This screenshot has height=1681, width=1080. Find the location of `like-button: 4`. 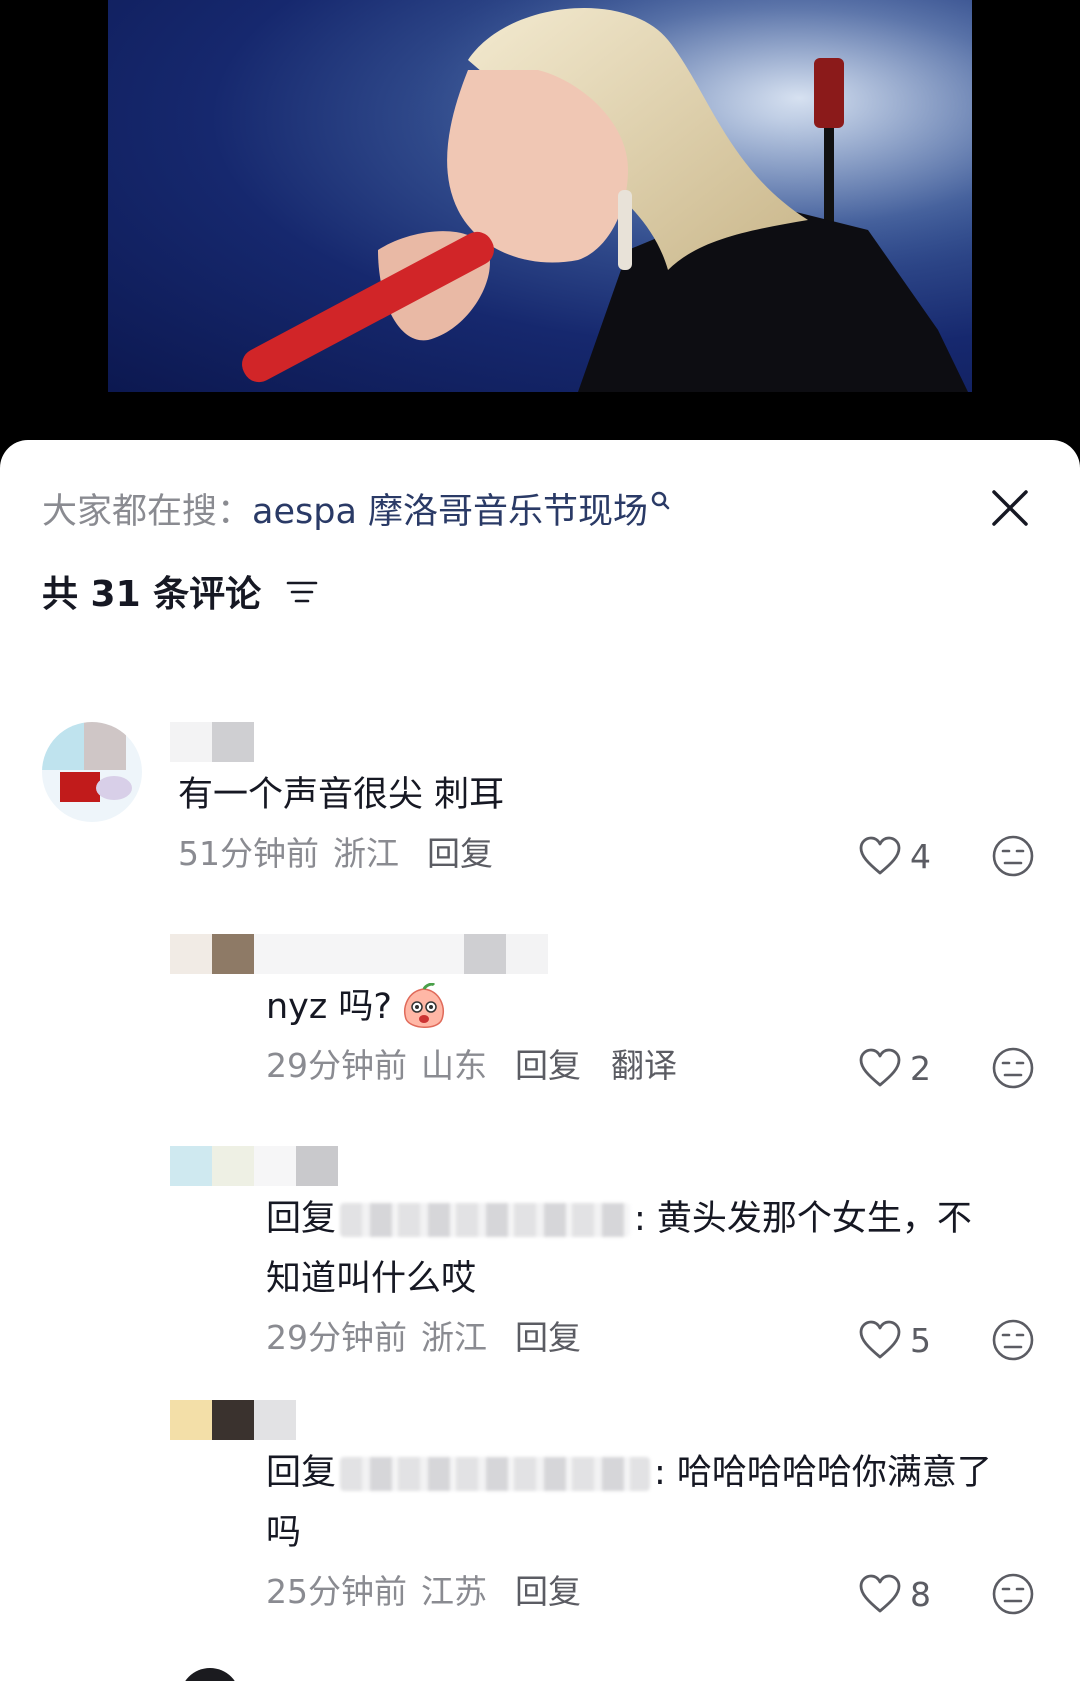

like-button: 4 is located at coordinates (894, 856).